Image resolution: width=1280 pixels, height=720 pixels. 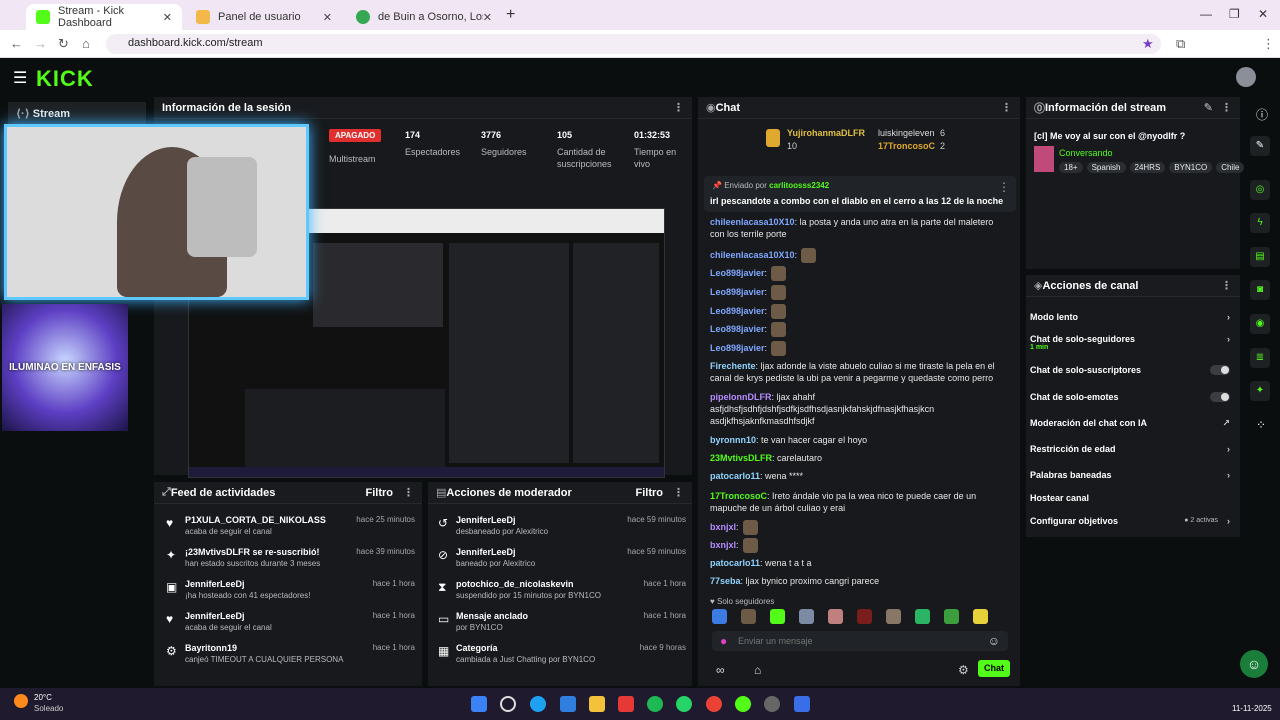 What do you see at coordinates (16, 43) in the screenshot?
I see `back-icon: ←` at bounding box center [16, 43].